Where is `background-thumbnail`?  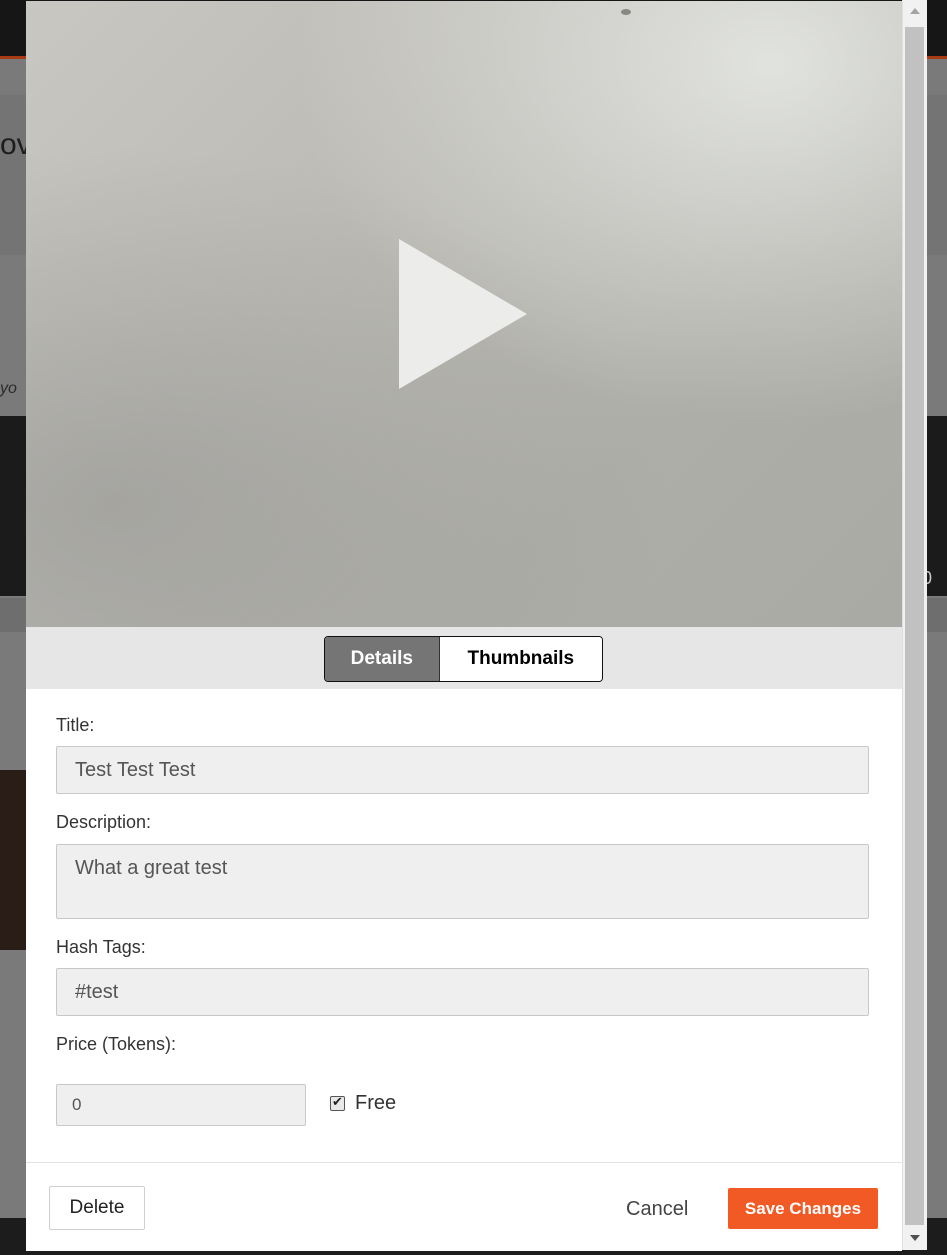 background-thumbnail is located at coordinates (13, 860).